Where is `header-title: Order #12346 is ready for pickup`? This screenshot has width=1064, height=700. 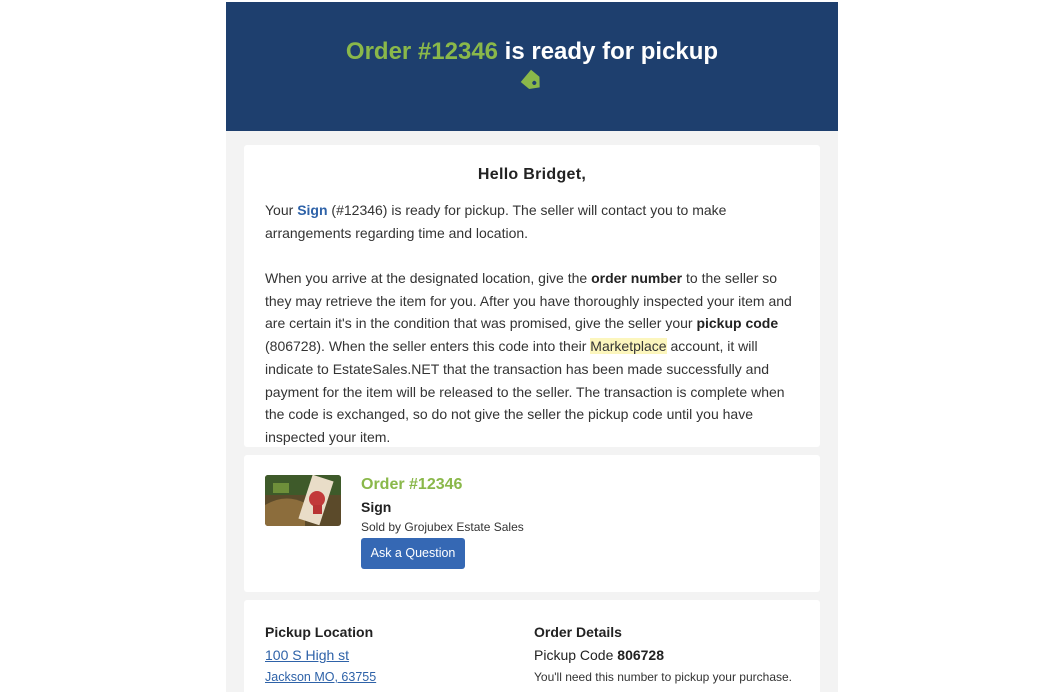 header-title: Order #12346 is ready for pickup is located at coordinates (532, 52).